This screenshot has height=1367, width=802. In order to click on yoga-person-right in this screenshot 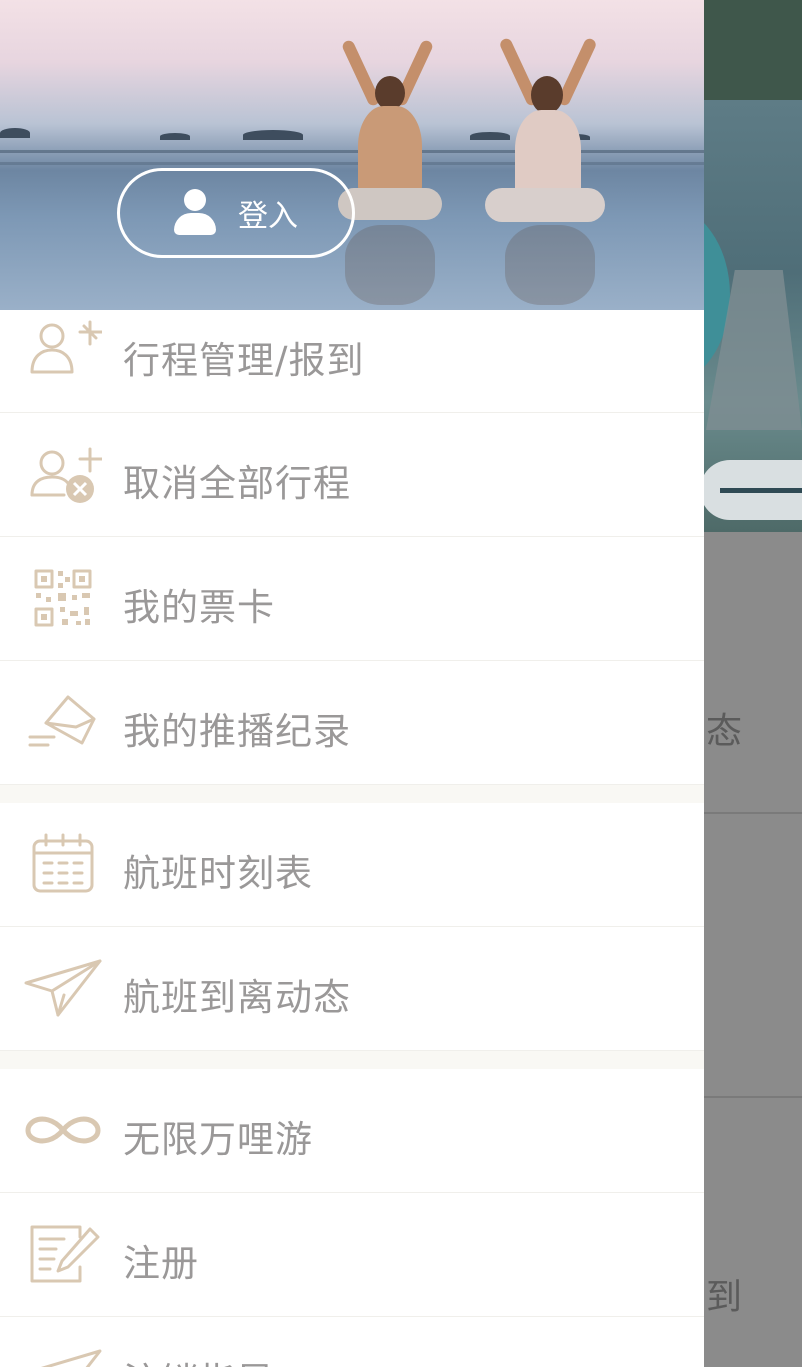, I will do `click(545, 125)`.